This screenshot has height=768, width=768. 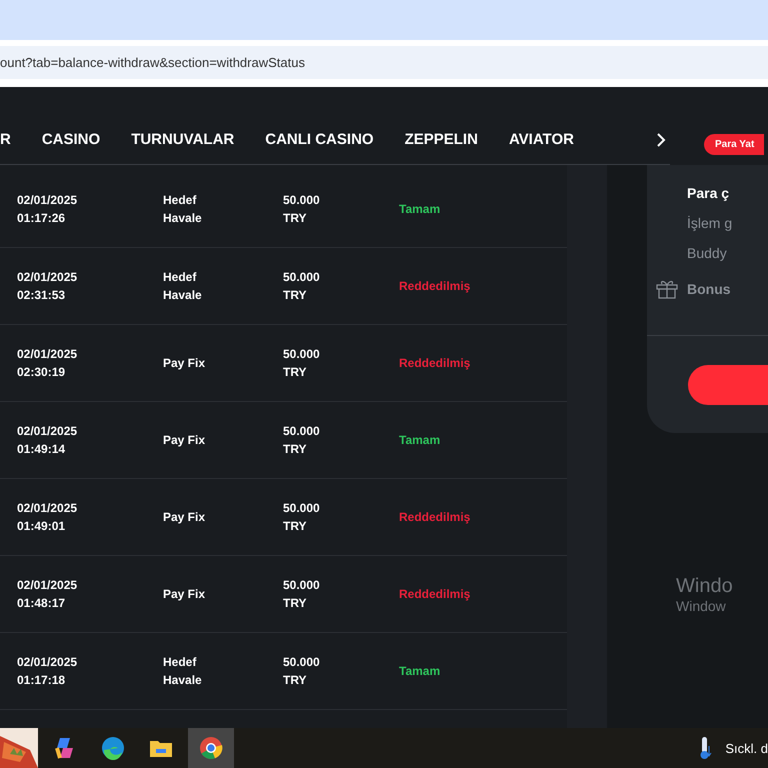 What do you see at coordinates (47, 440) in the screenshot?
I see `date-cell-text: 02/01/2025 01:49:14` at bounding box center [47, 440].